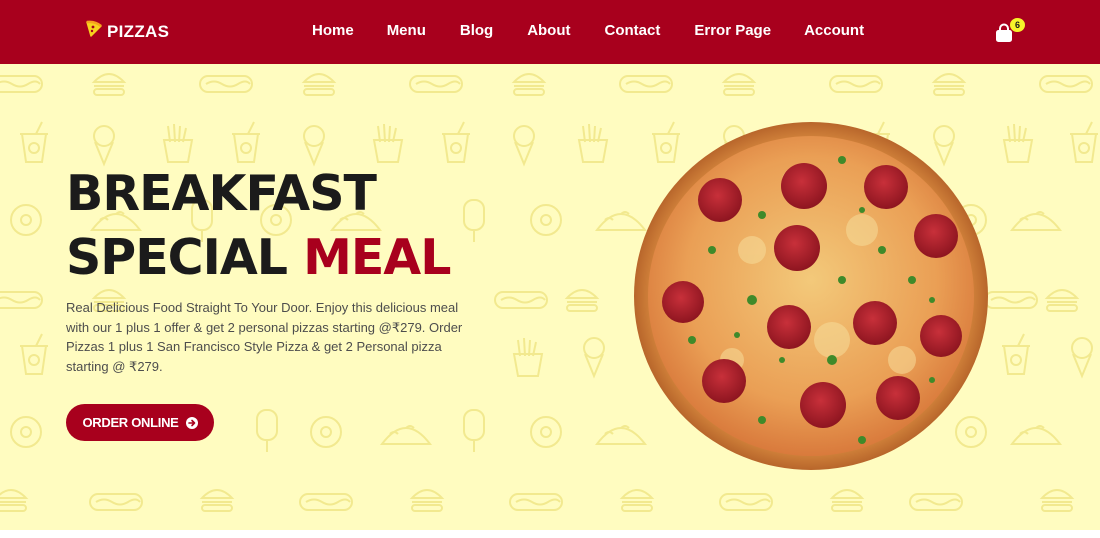 The image size is (1100, 538). I want to click on hero-headline: BREAKFAST SPECIAL MEAL, so click(276, 226).